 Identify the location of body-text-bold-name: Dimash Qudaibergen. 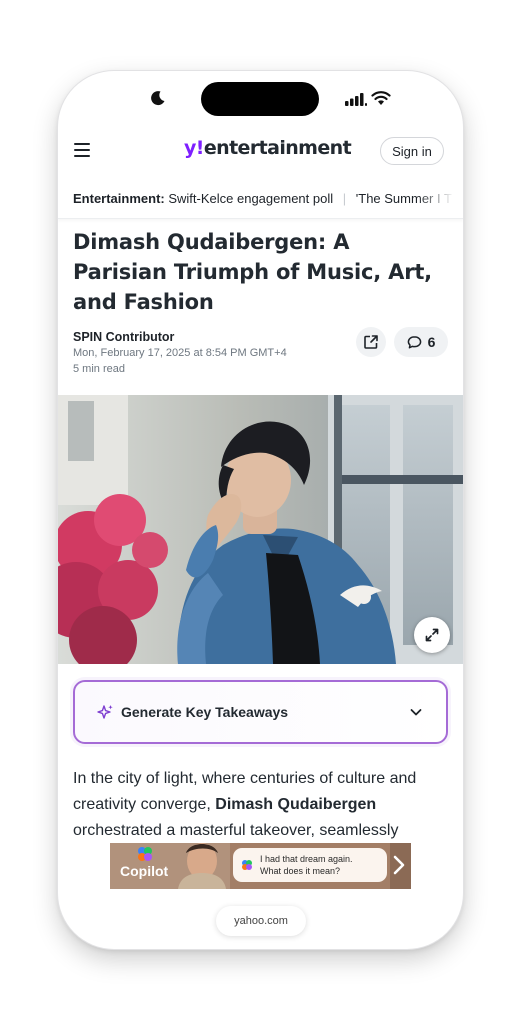
(295, 804).